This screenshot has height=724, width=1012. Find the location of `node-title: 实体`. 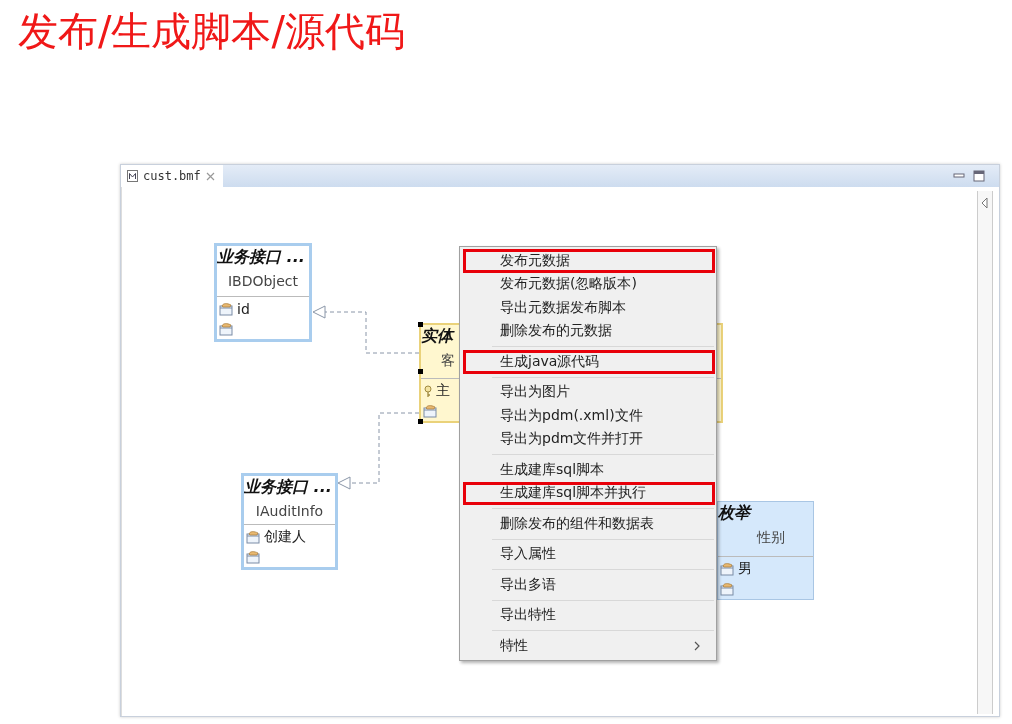

node-title: 实体 is located at coordinates (437, 335).